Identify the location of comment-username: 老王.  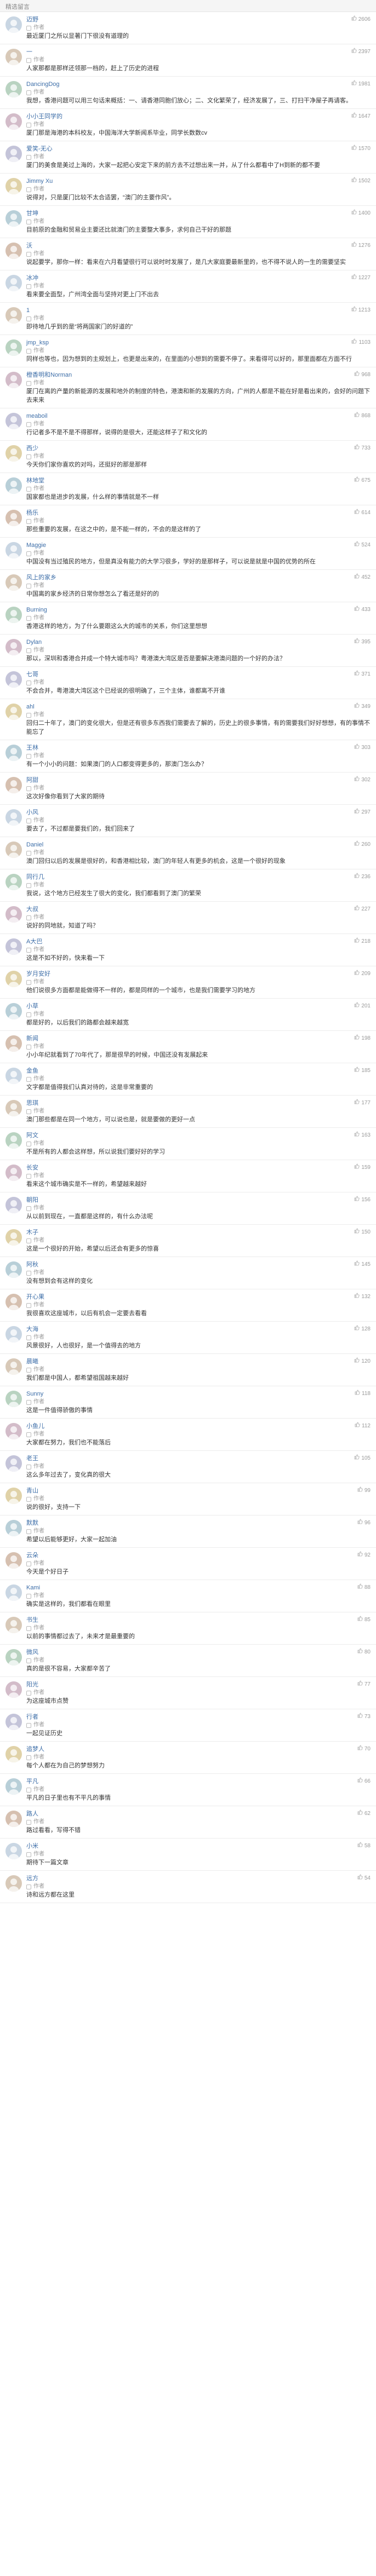
(32, 1458).